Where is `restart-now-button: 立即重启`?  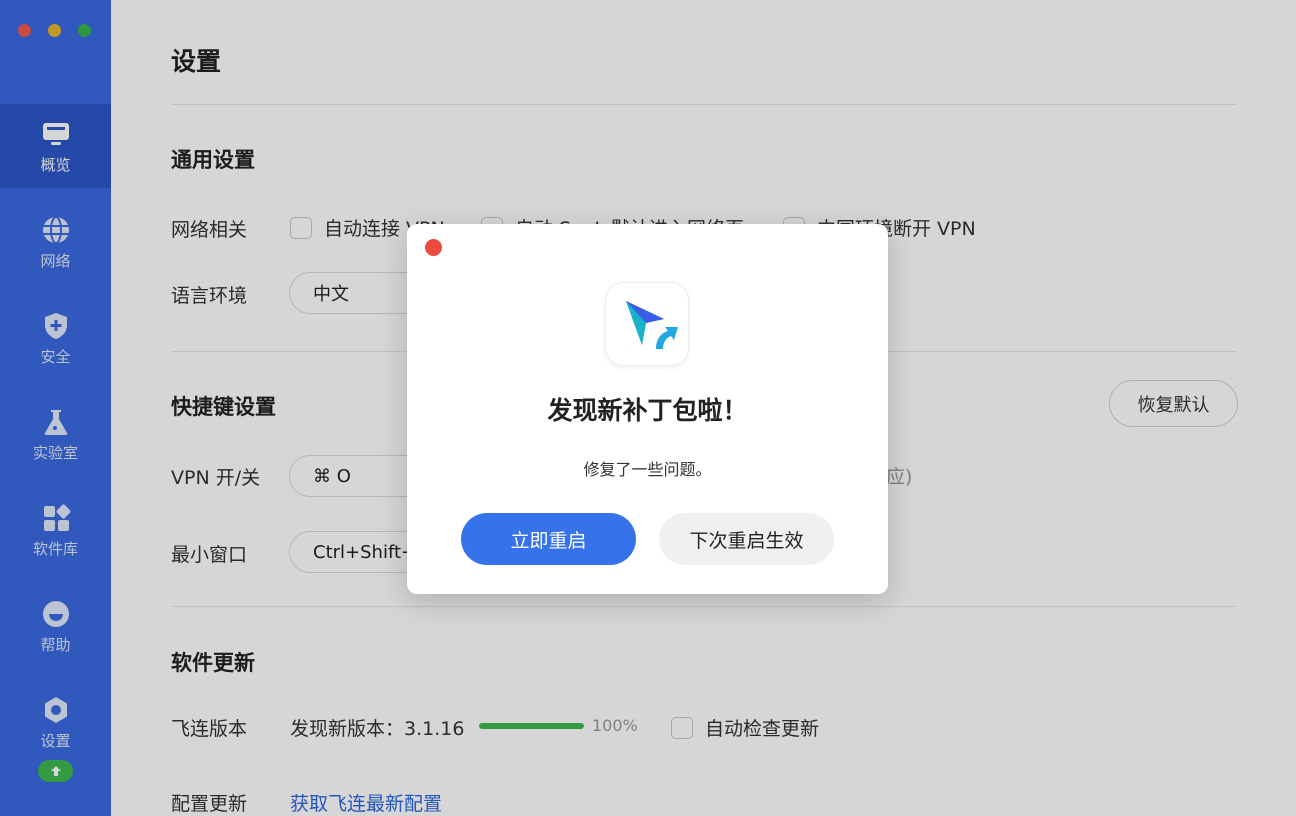
restart-now-button: 立即重启 is located at coordinates (548, 539).